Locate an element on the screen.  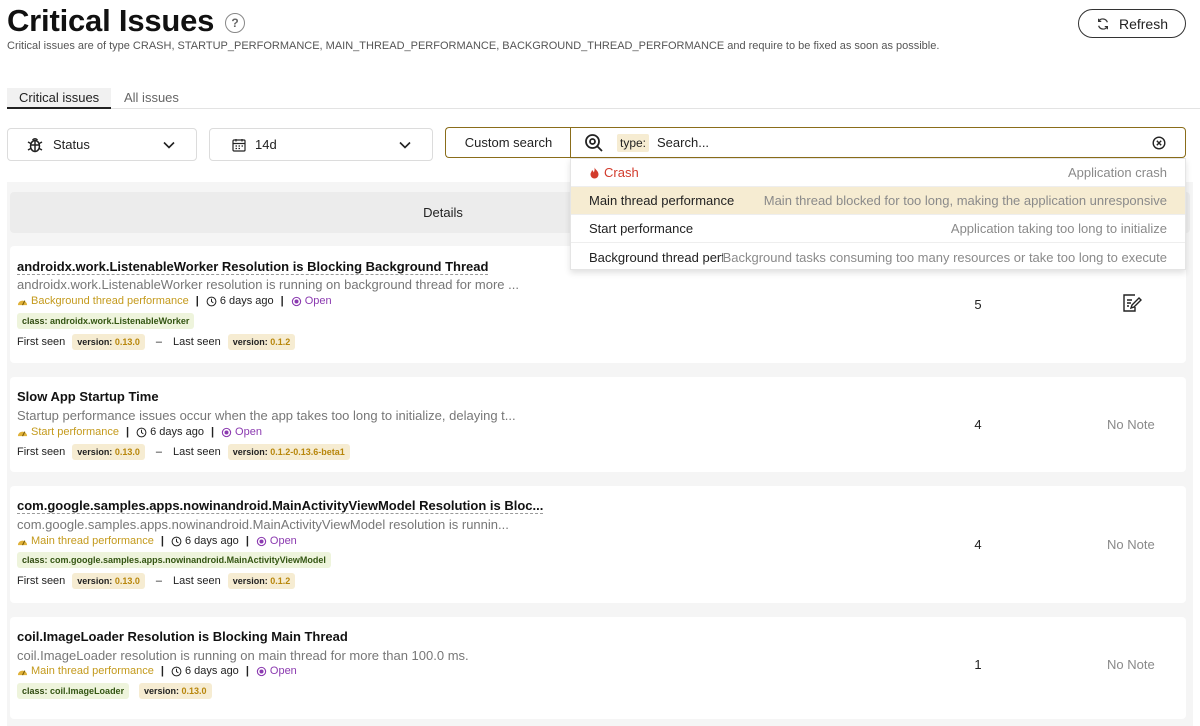
suggestion-label: Crash is located at coordinates (614, 172).